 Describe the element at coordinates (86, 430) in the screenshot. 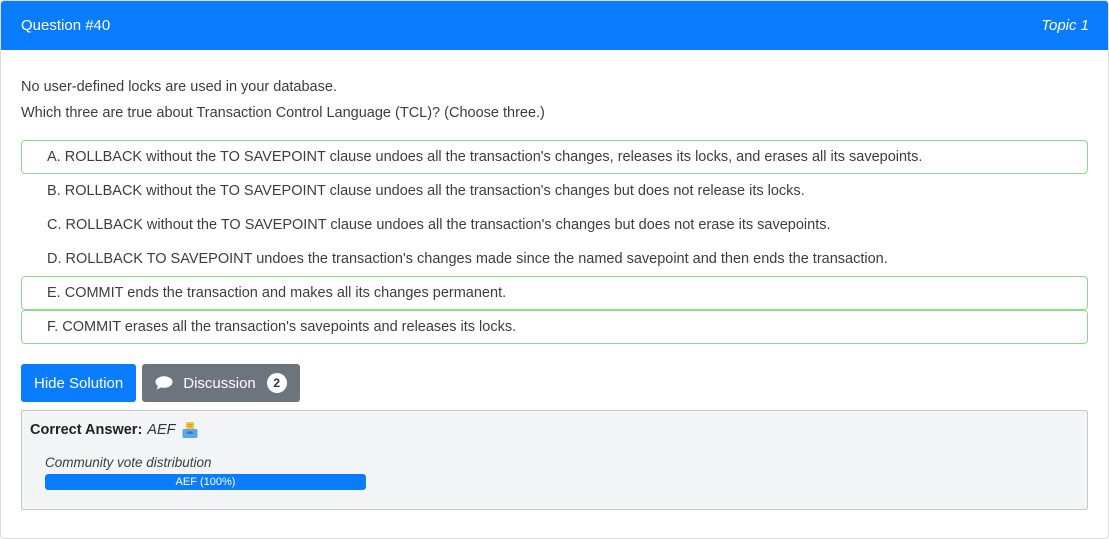

I see `correct-answer-label: Correct Answer:` at that location.